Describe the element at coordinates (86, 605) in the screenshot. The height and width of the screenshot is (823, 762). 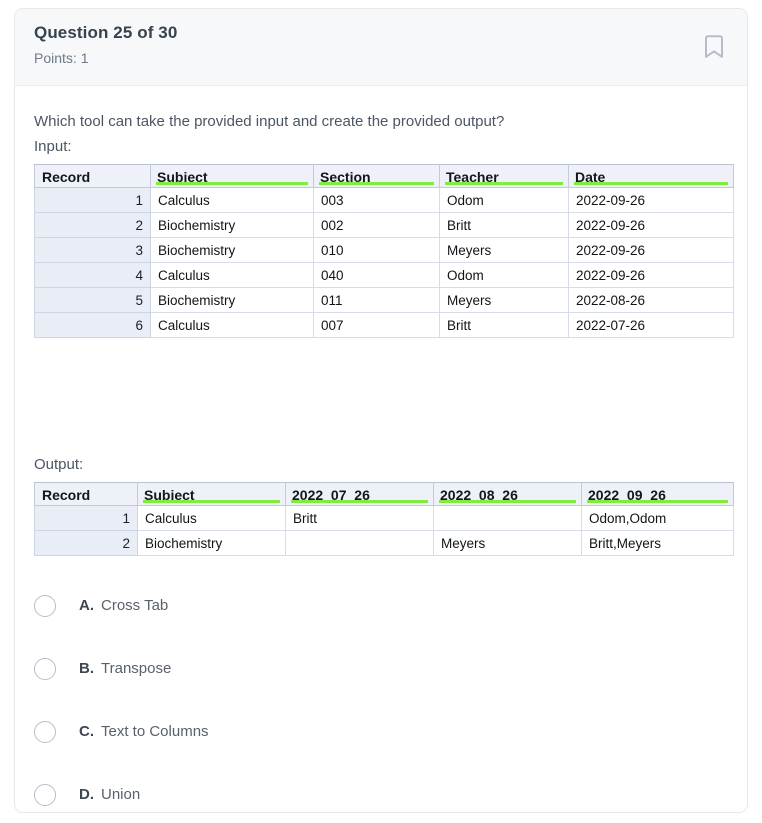
I see `option-a-letter: A.` at that location.